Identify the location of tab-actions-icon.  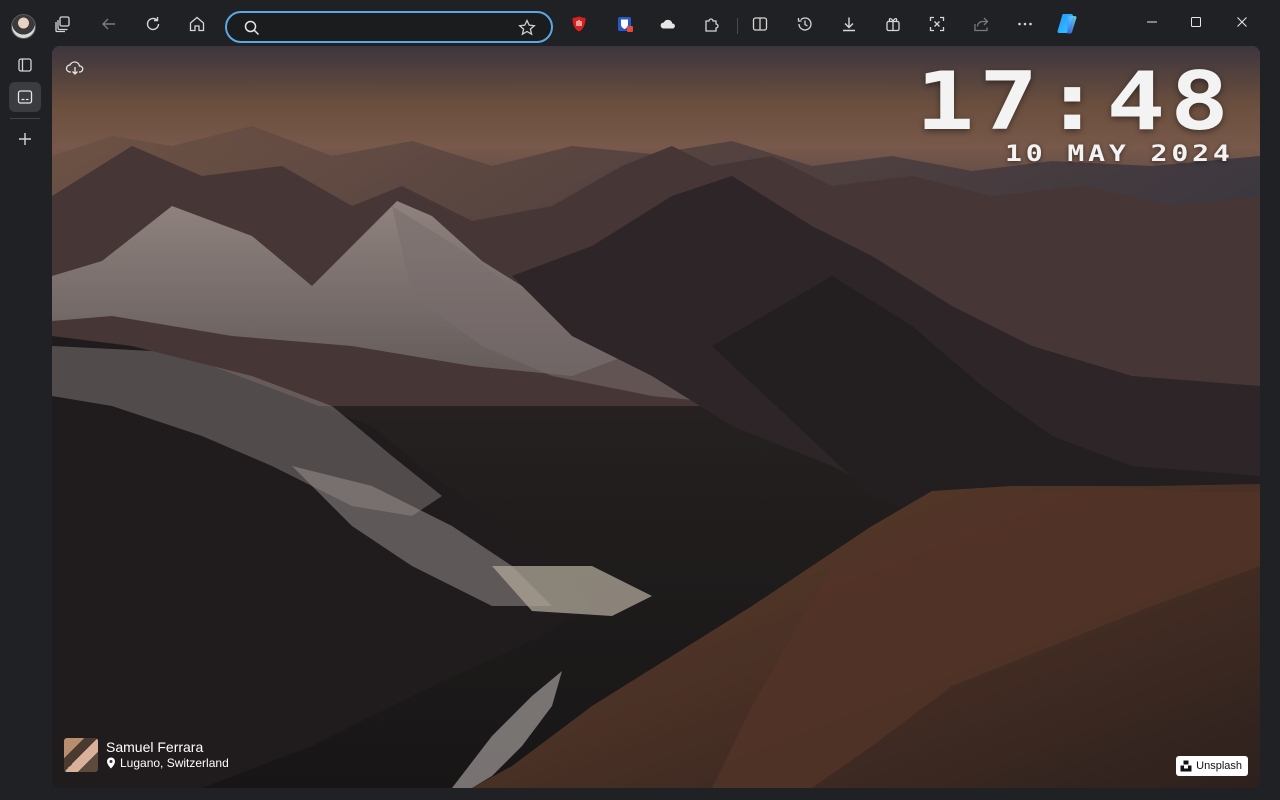
(25, 65).